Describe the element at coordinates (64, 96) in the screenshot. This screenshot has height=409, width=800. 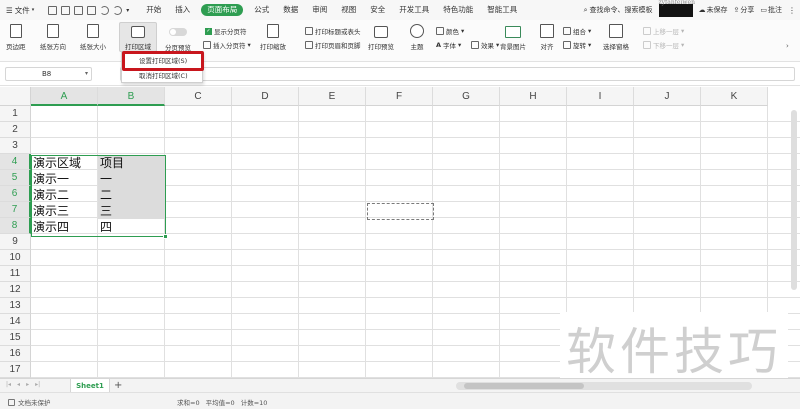
I see `column-header-a: A` at that location.